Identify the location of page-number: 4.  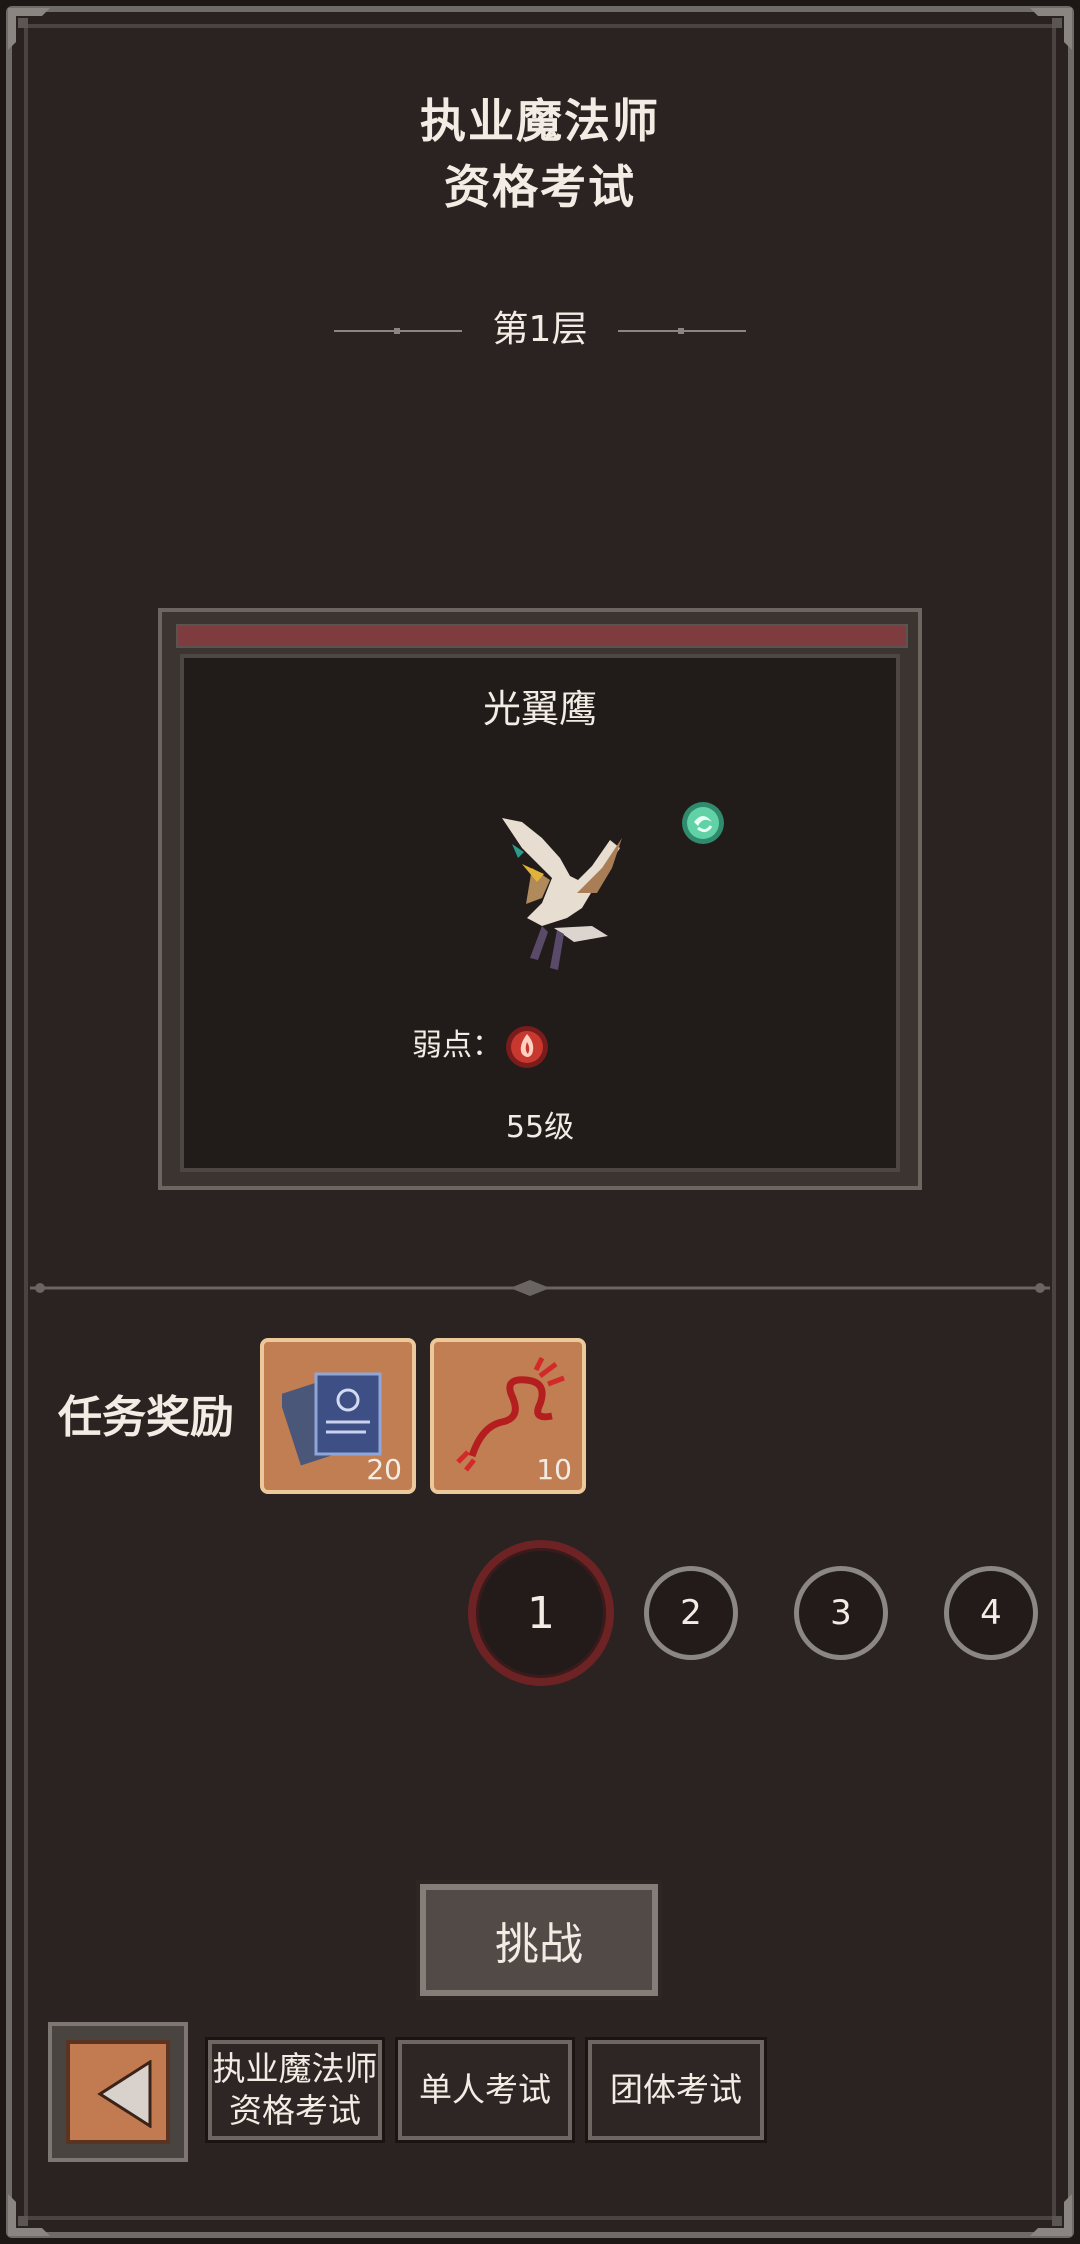
(991, 1613).